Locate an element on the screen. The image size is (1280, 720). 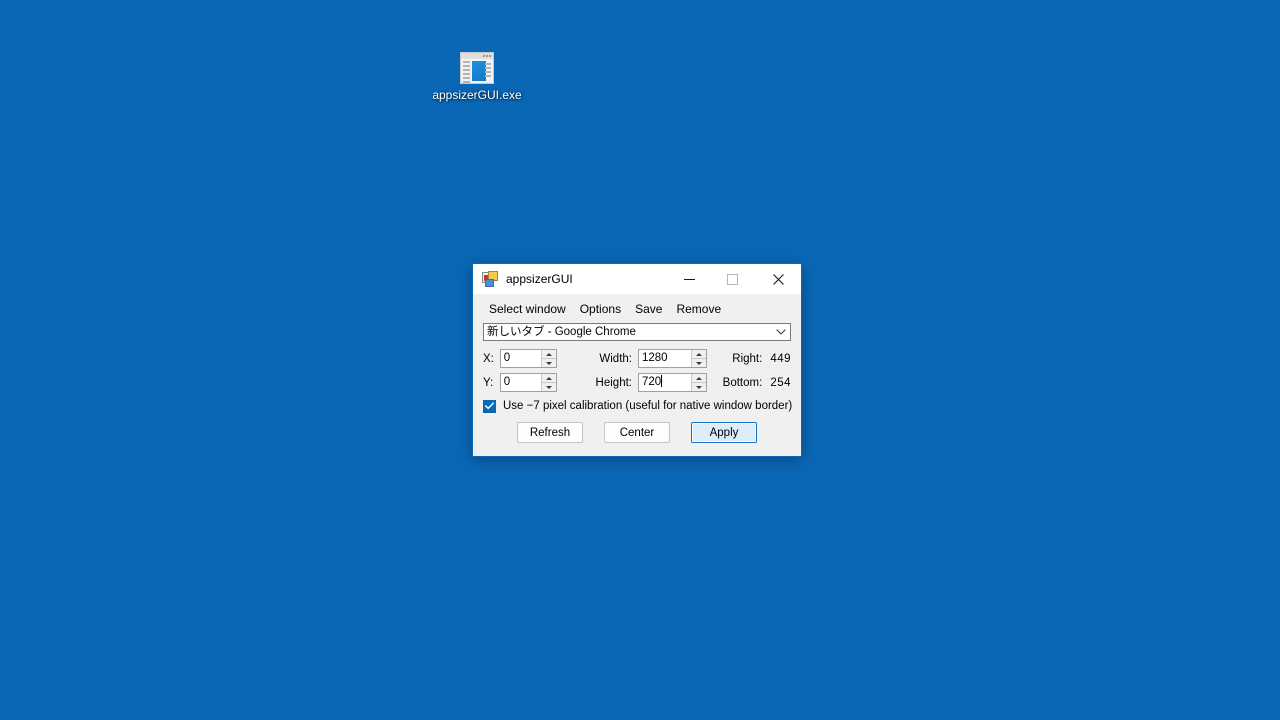
maximize-button is located at coordinates (732, 279).